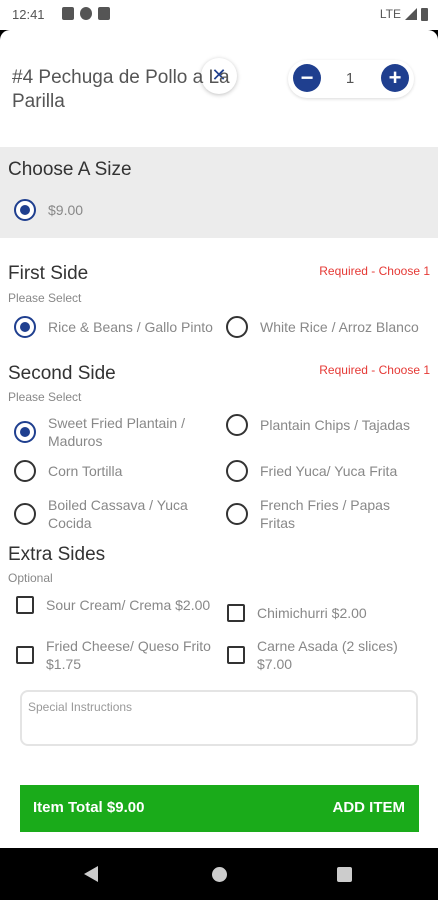 The width and height of the screenshot is (438, 900). Describe the element at coordinates (45, 298) in the screenshot. I see `first-side-subtitle: Please Select` at that location.